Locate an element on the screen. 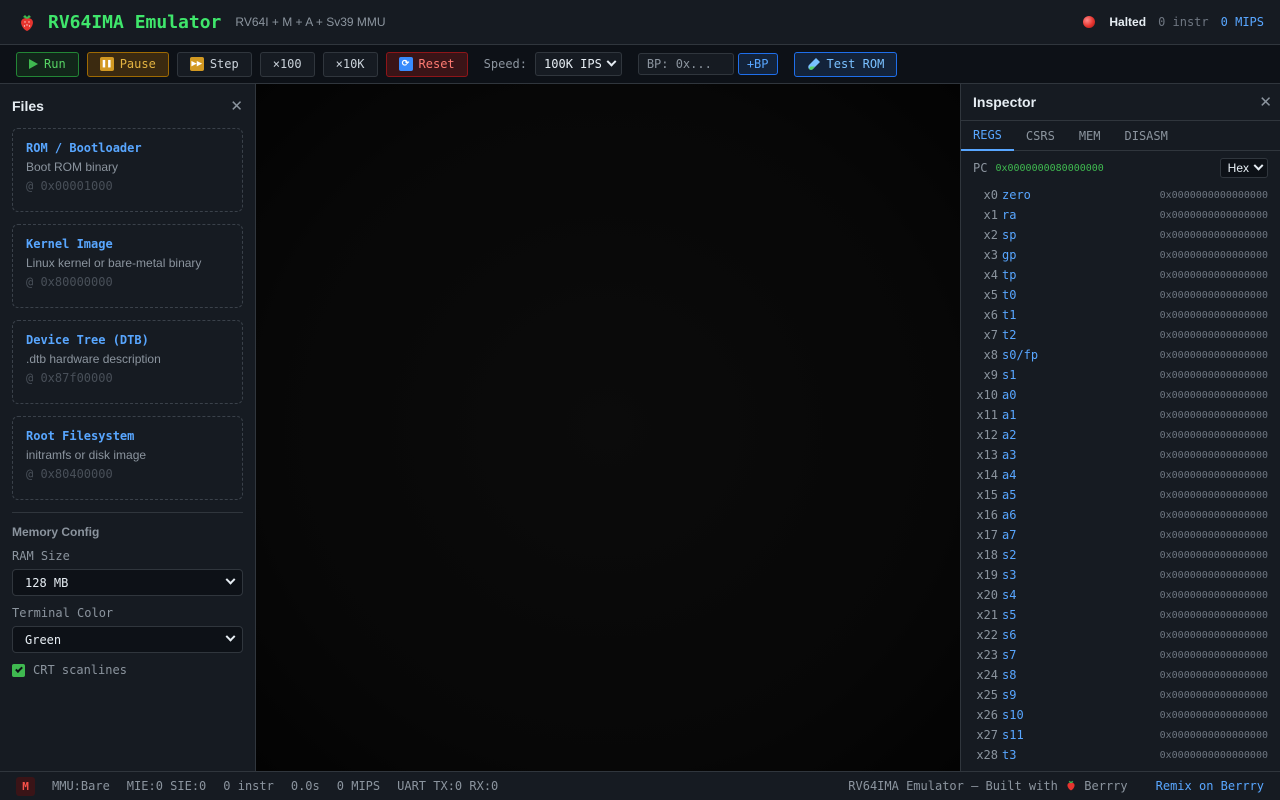 The width and height of the screenshot is (1280, 800). register-row: x8 s0/fp 0x0000000000000000 is located at coordinates (1120, 355).